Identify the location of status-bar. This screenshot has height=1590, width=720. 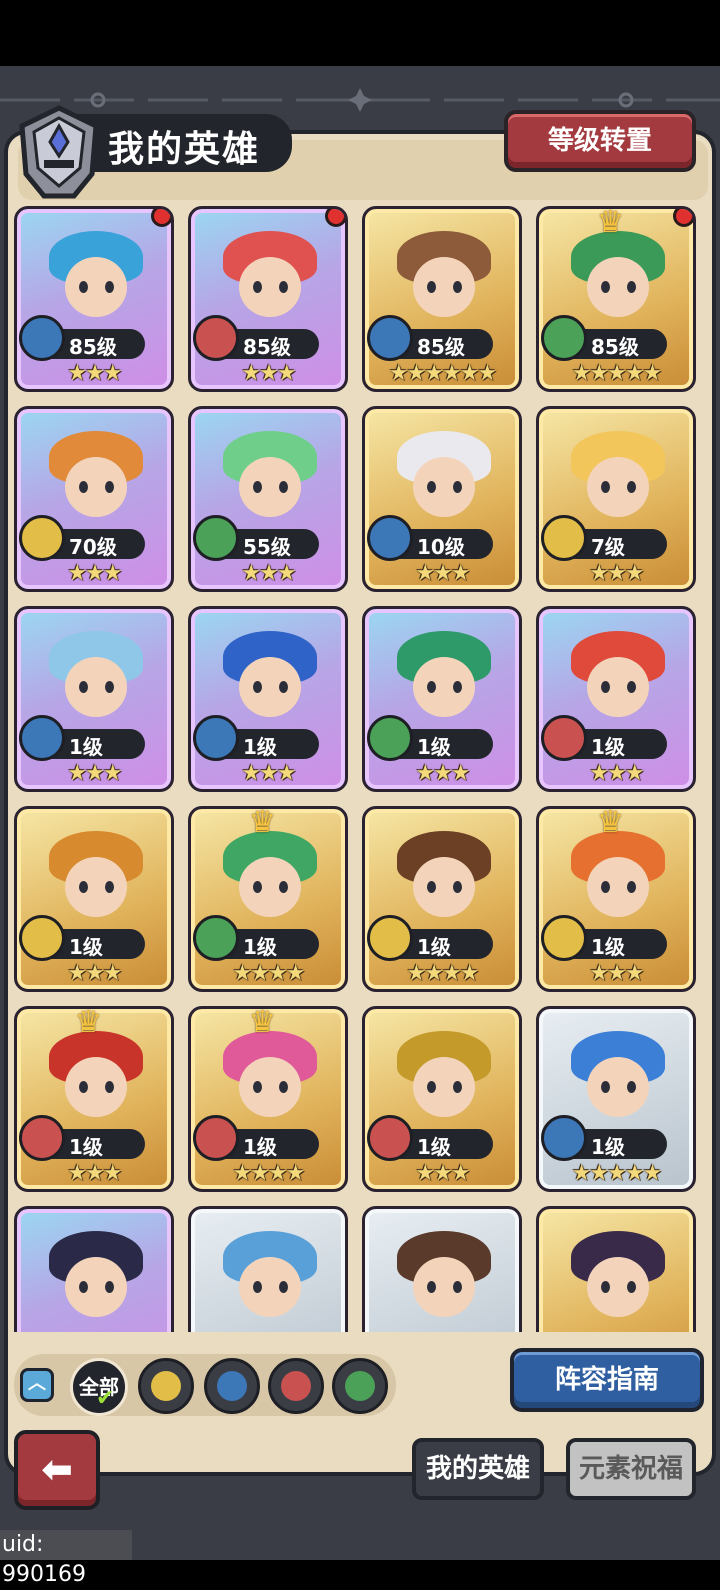
(360, 33).